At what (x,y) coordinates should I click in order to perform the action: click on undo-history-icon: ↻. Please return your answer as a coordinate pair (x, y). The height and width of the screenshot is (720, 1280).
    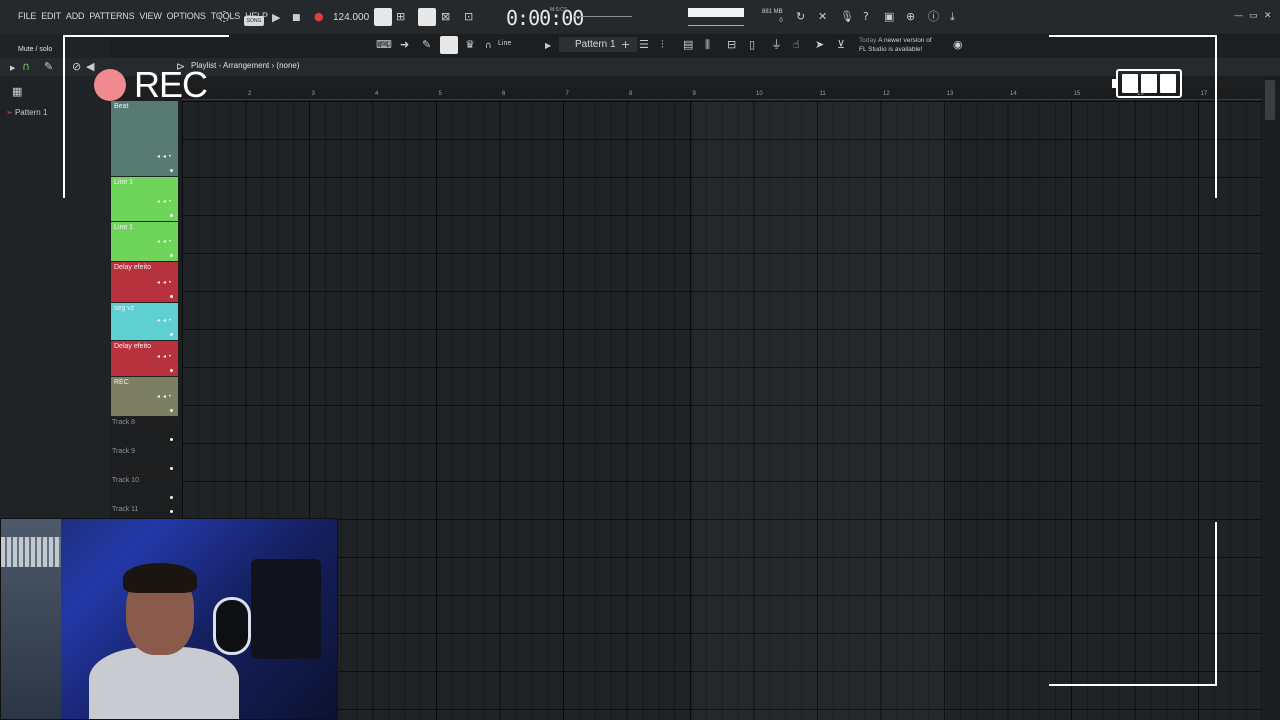
    Looking at the image, I should click on (800, 17).